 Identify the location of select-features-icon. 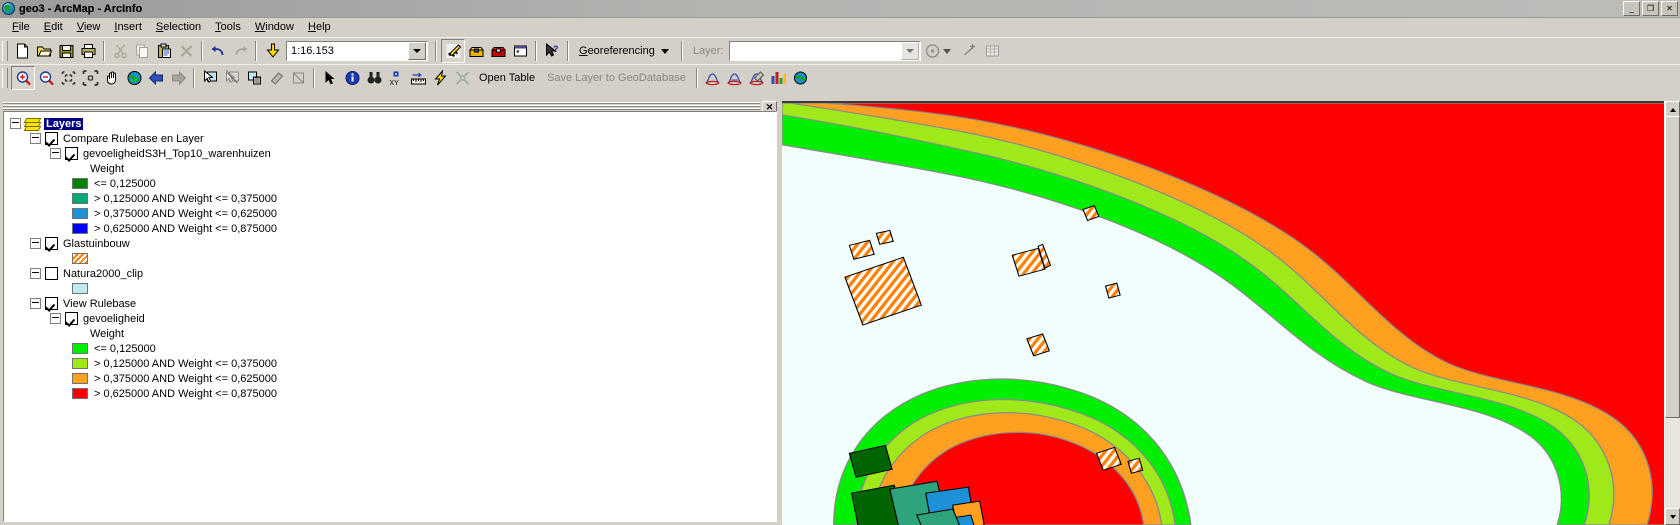
(210, 78).